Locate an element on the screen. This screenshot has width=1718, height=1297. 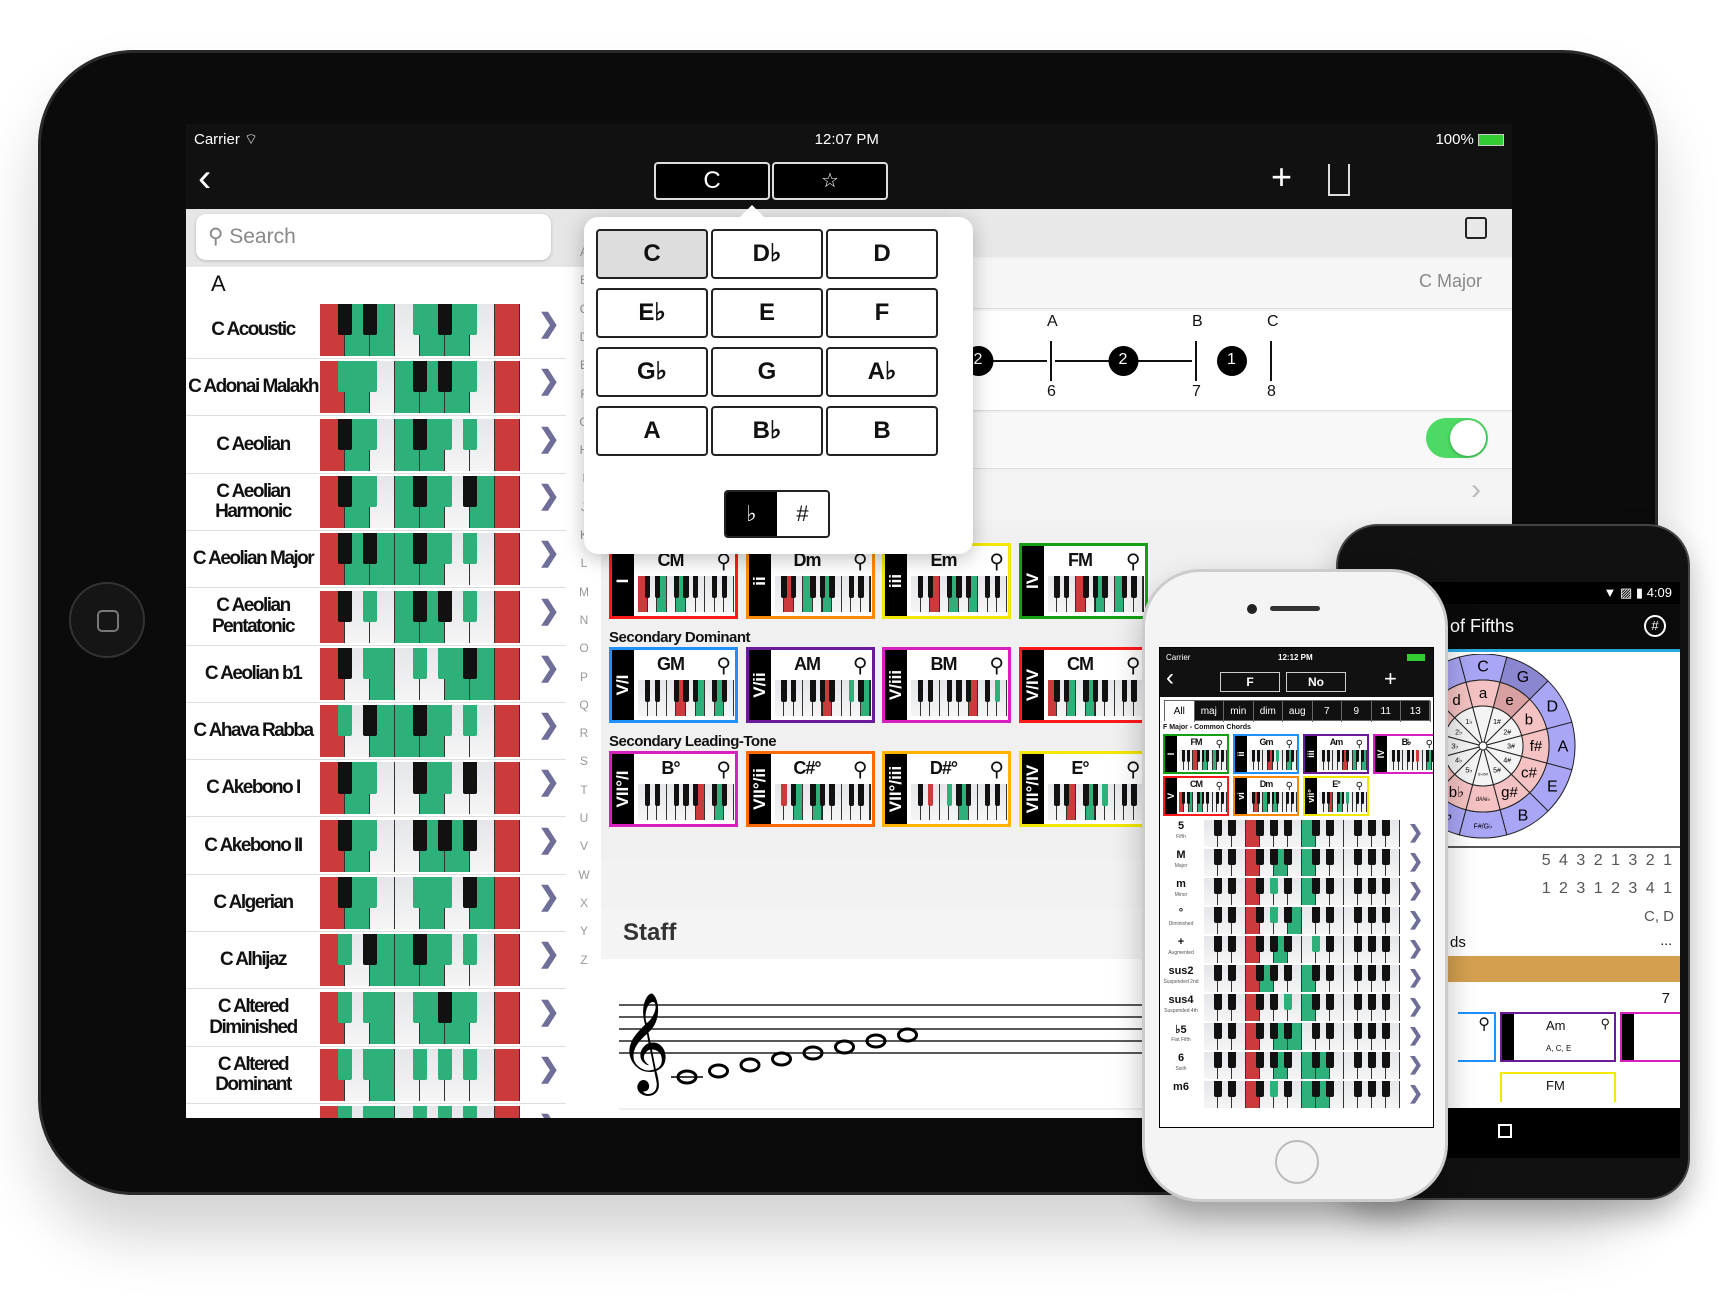
key-button: D is located at coordinates (882, 254).